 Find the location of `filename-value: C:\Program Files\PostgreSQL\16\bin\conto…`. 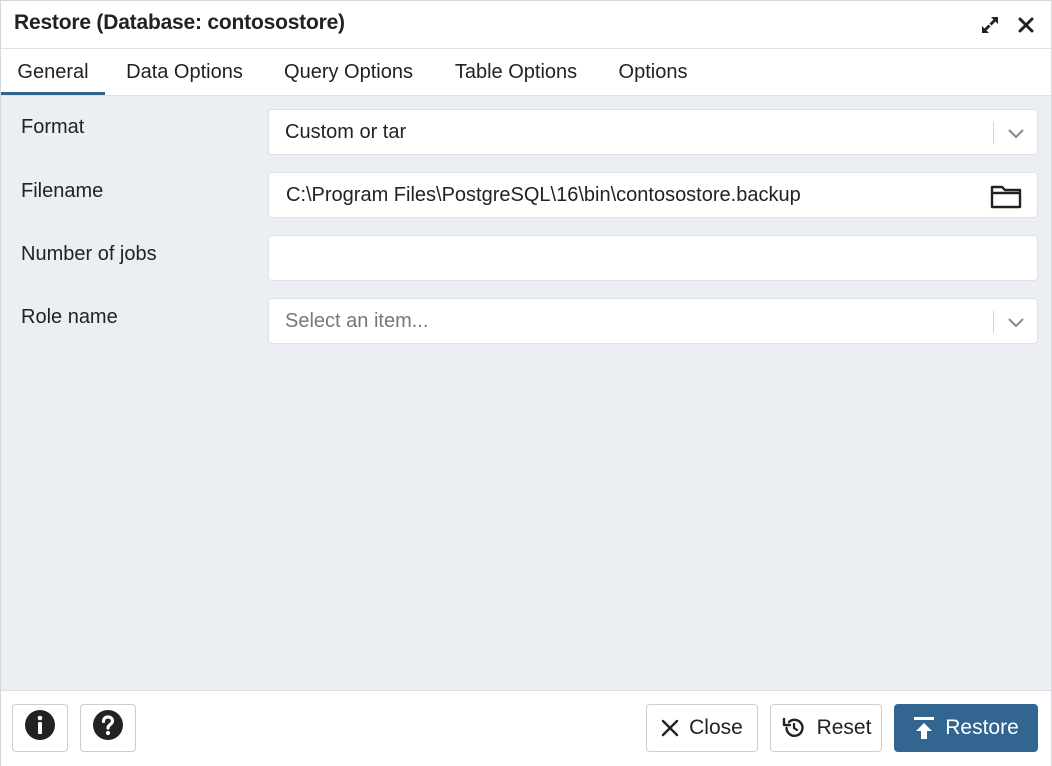

filename-value: C:\Program Files\PostgreSQL\16\bin\conto… is located at coordinates (543, 195).